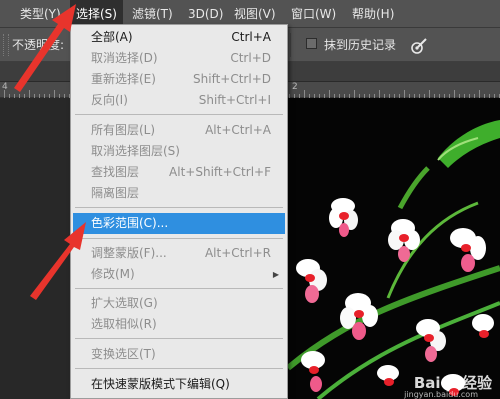 The image size is (500, 399). I want to click on menu-item-label: 取消选择(D), so click(124, 58).